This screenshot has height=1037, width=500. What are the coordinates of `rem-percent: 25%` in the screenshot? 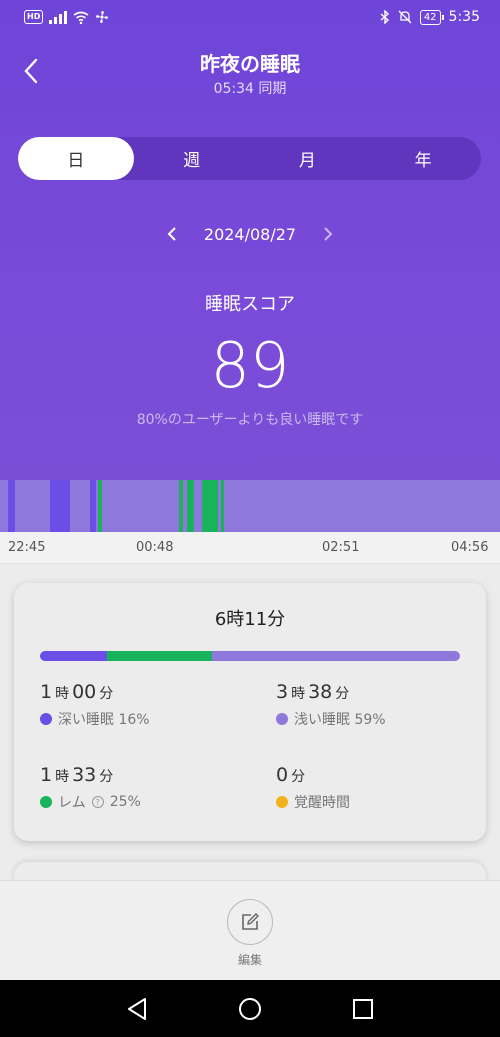 It's located at (125, 802).